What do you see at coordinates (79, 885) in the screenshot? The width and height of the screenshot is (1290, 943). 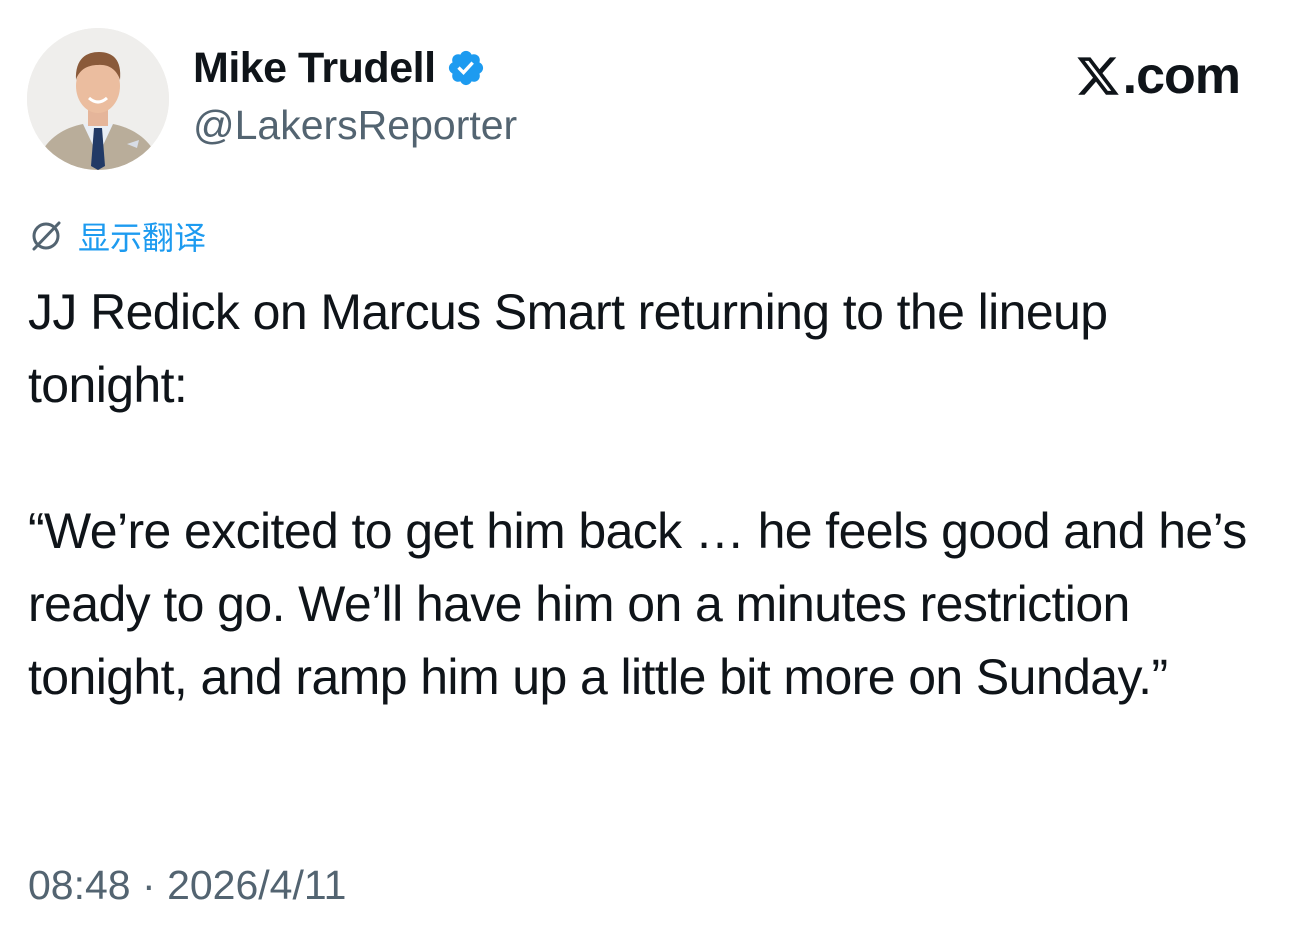 I see `tweet-time: 08:48` at bounding box center [79, 885].